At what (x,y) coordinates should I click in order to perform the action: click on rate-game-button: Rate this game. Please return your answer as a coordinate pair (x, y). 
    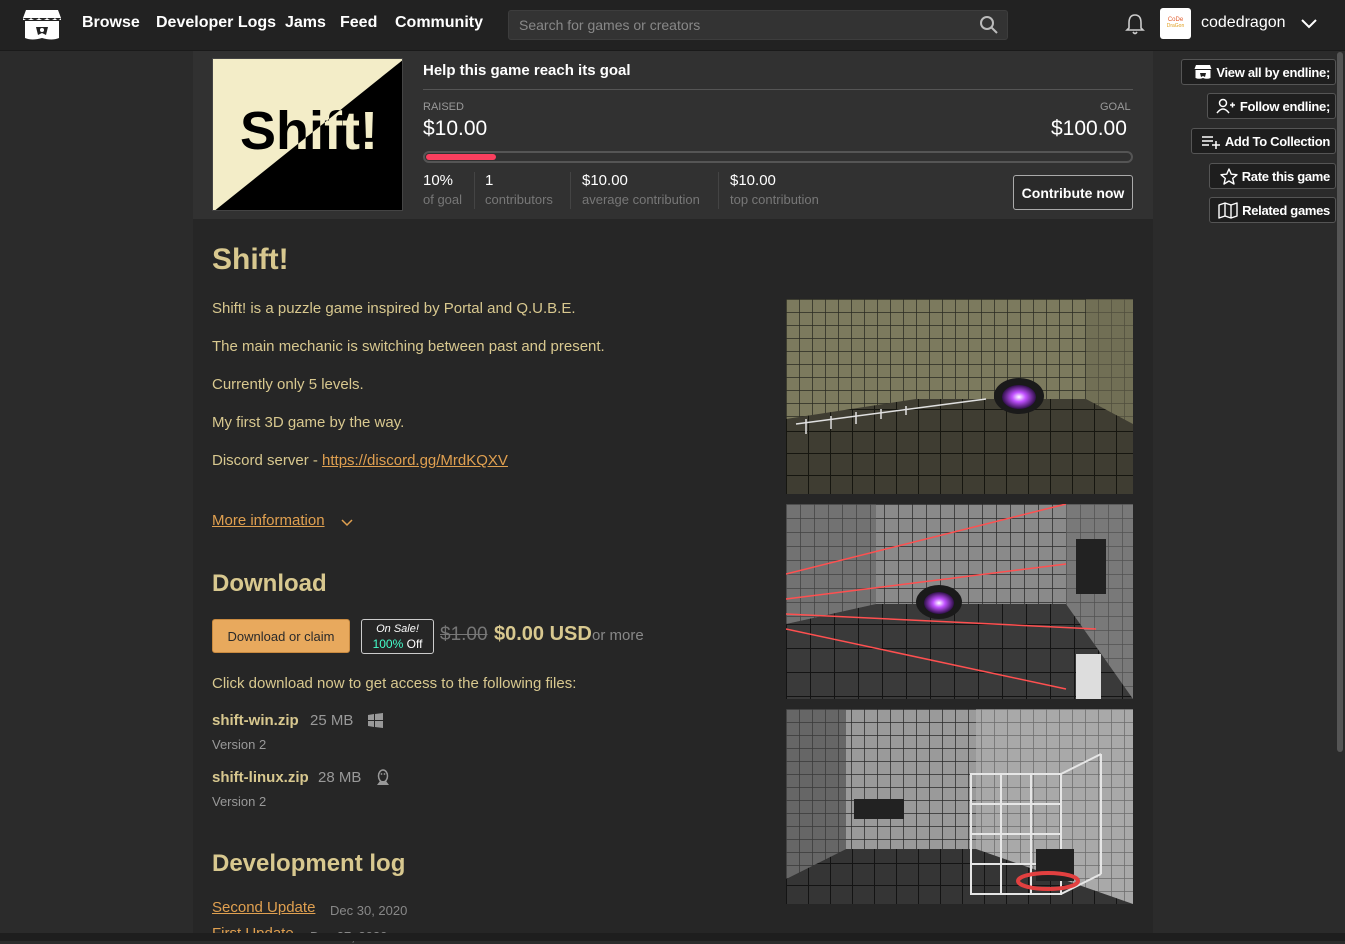
    Looking at the image, I should click on (1272, 176).